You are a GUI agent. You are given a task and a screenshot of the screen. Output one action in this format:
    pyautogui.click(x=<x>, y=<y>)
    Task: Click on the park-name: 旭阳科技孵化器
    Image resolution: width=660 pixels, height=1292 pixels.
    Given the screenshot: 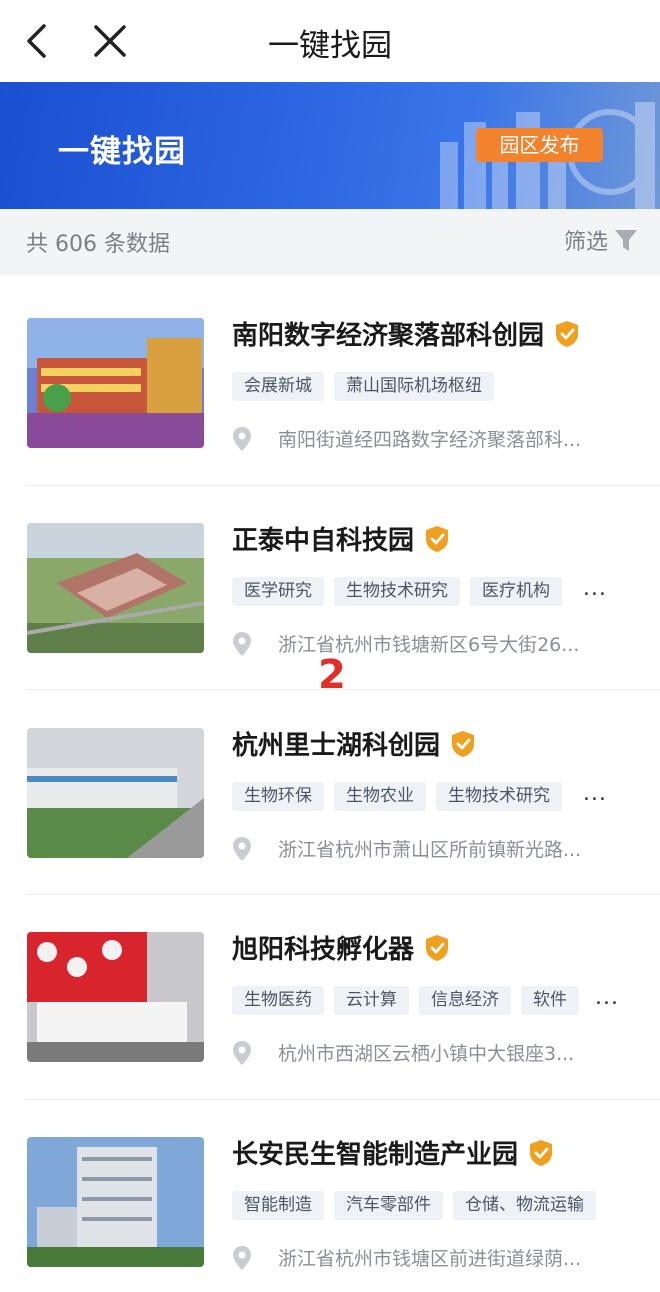 What is the action you would take?
    pyautogui.click(x=341, y=947)
    